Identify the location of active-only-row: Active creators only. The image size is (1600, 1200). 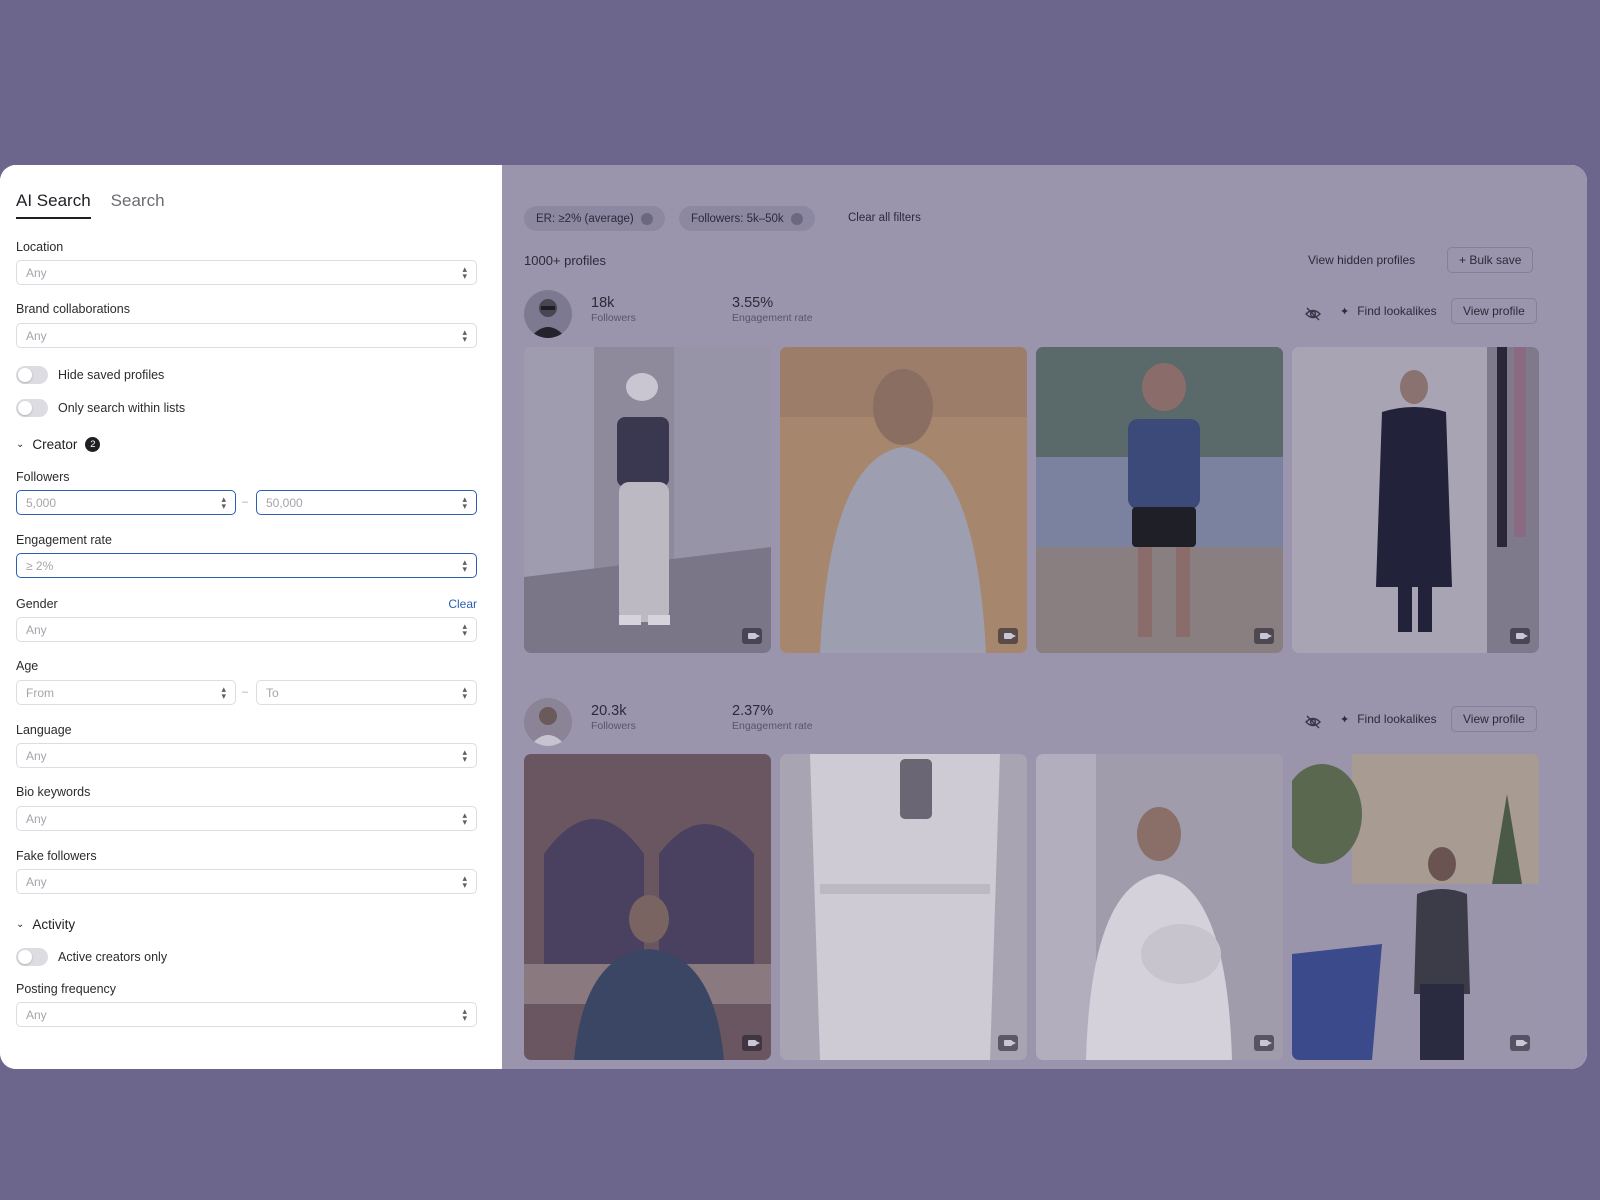
(91, 957).